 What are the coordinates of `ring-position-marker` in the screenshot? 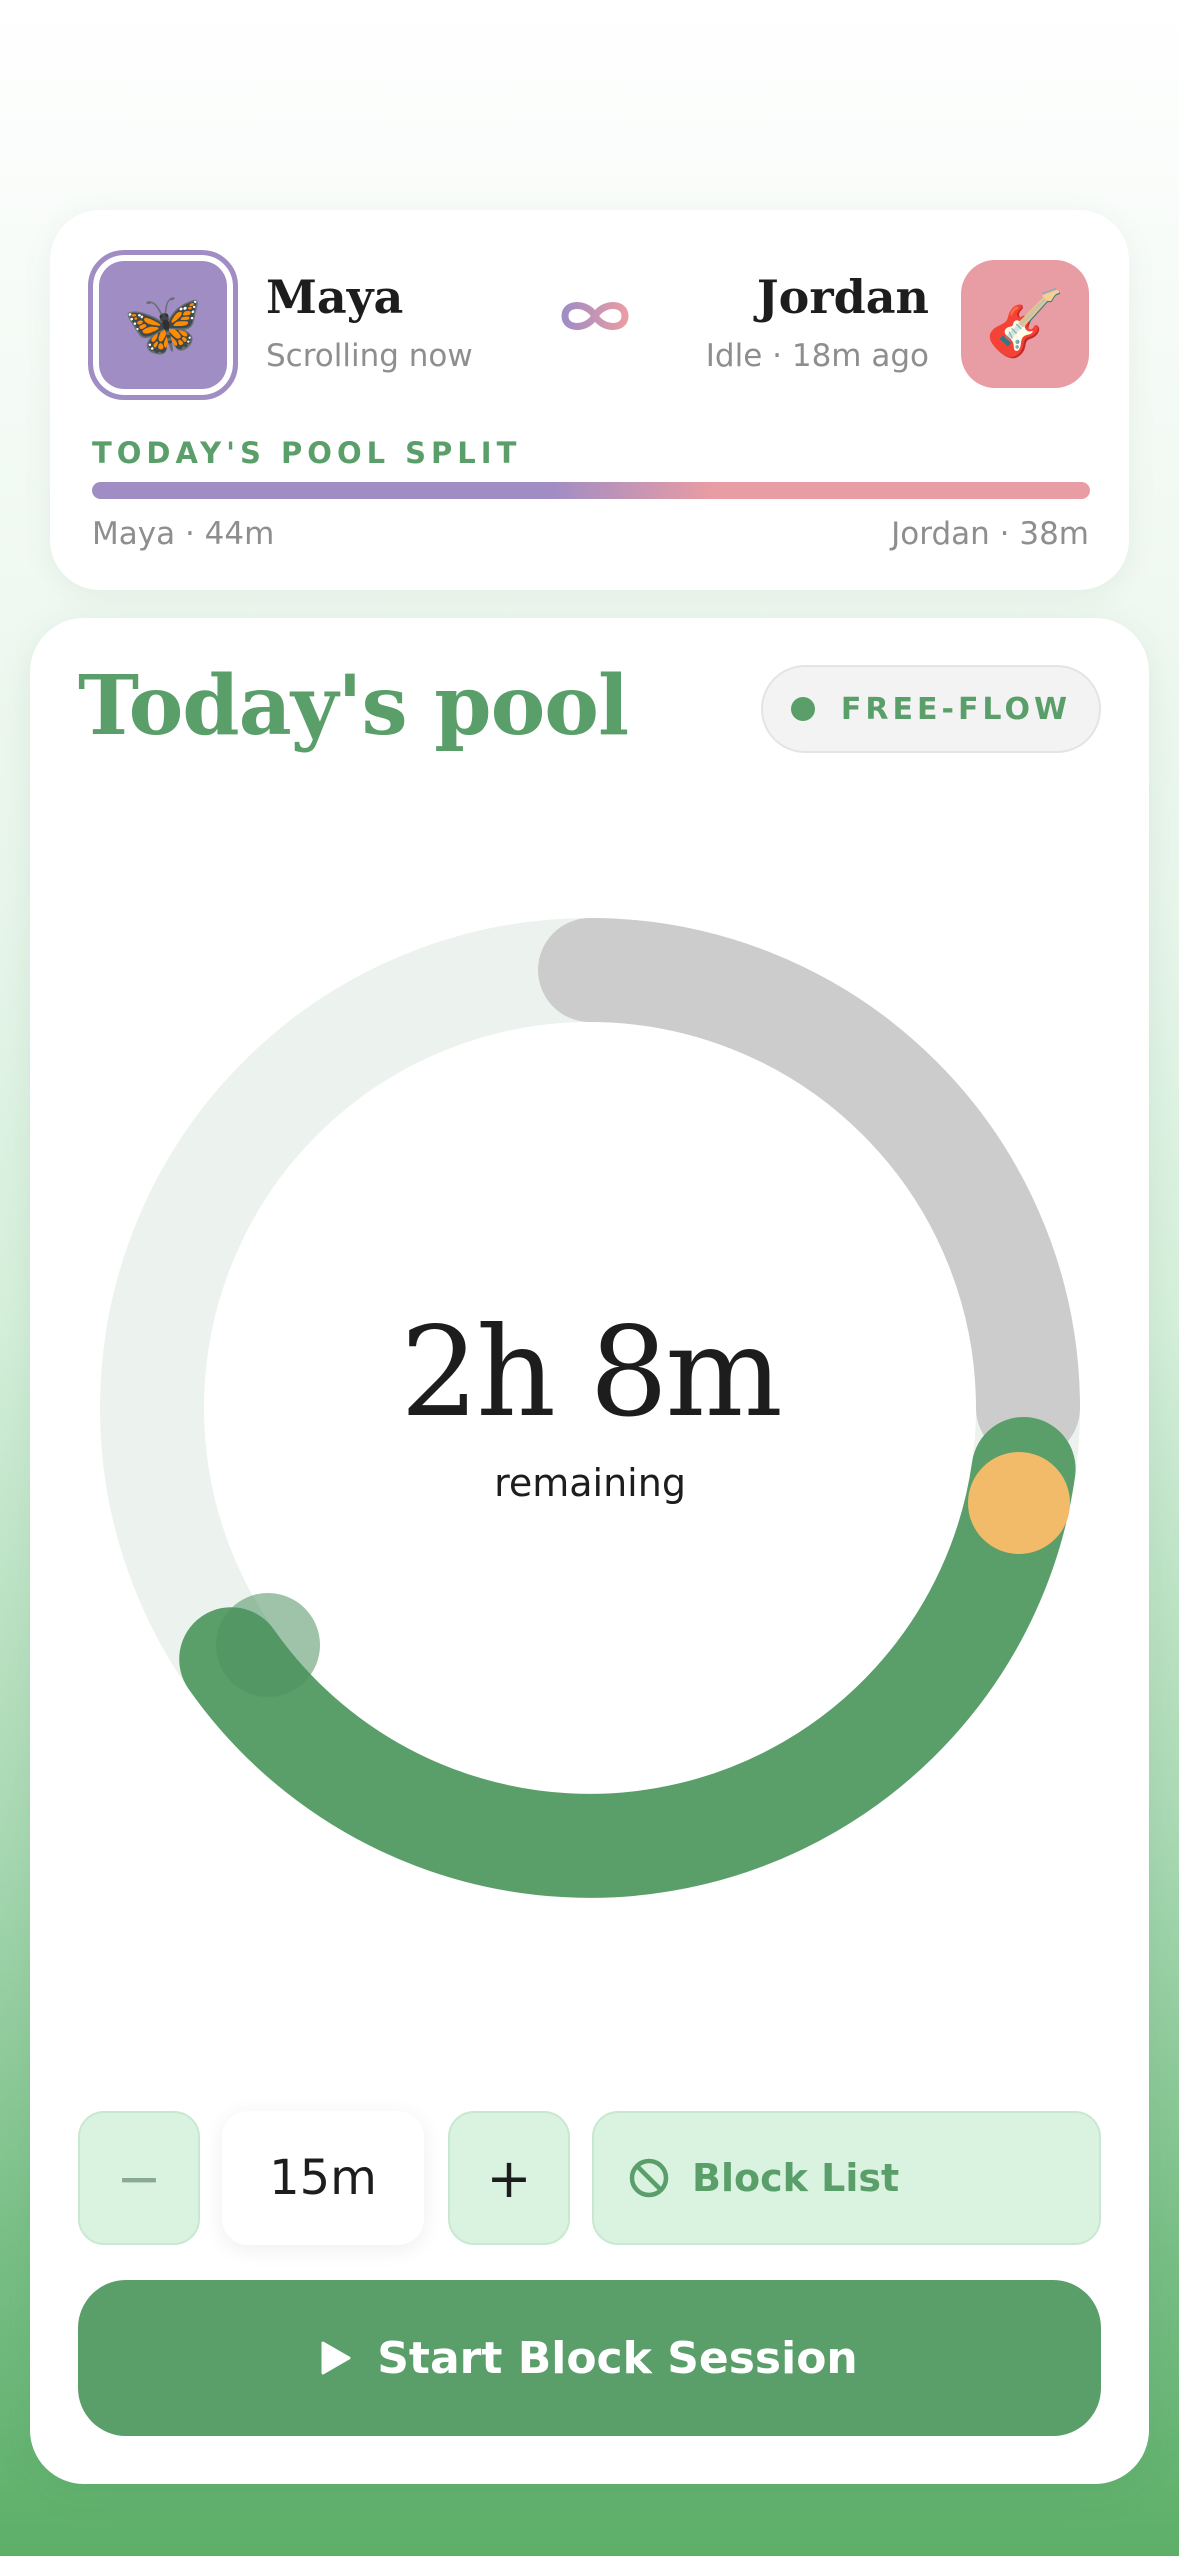 It's located at (1019, 1503).